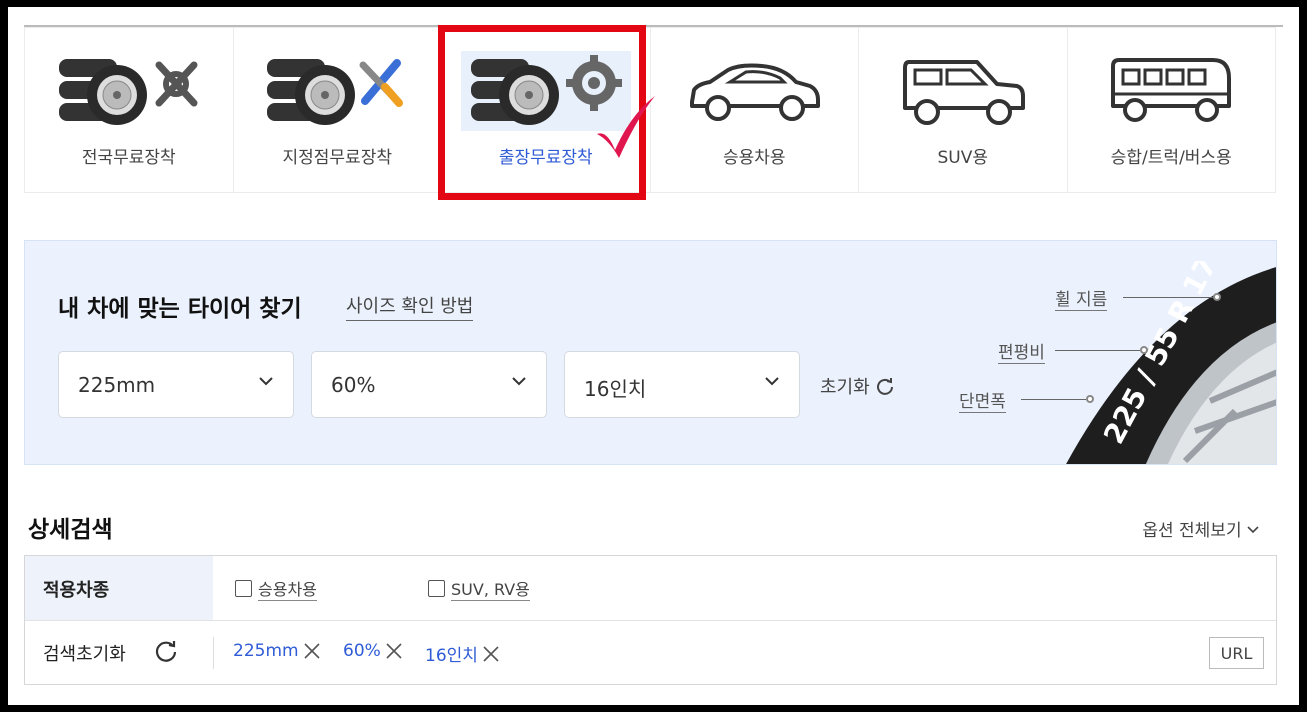 The height and width of the screenshot is (712, 1307). I want to click on tab-nationwide-free-install: 전국무료장착, so click(128, 110).